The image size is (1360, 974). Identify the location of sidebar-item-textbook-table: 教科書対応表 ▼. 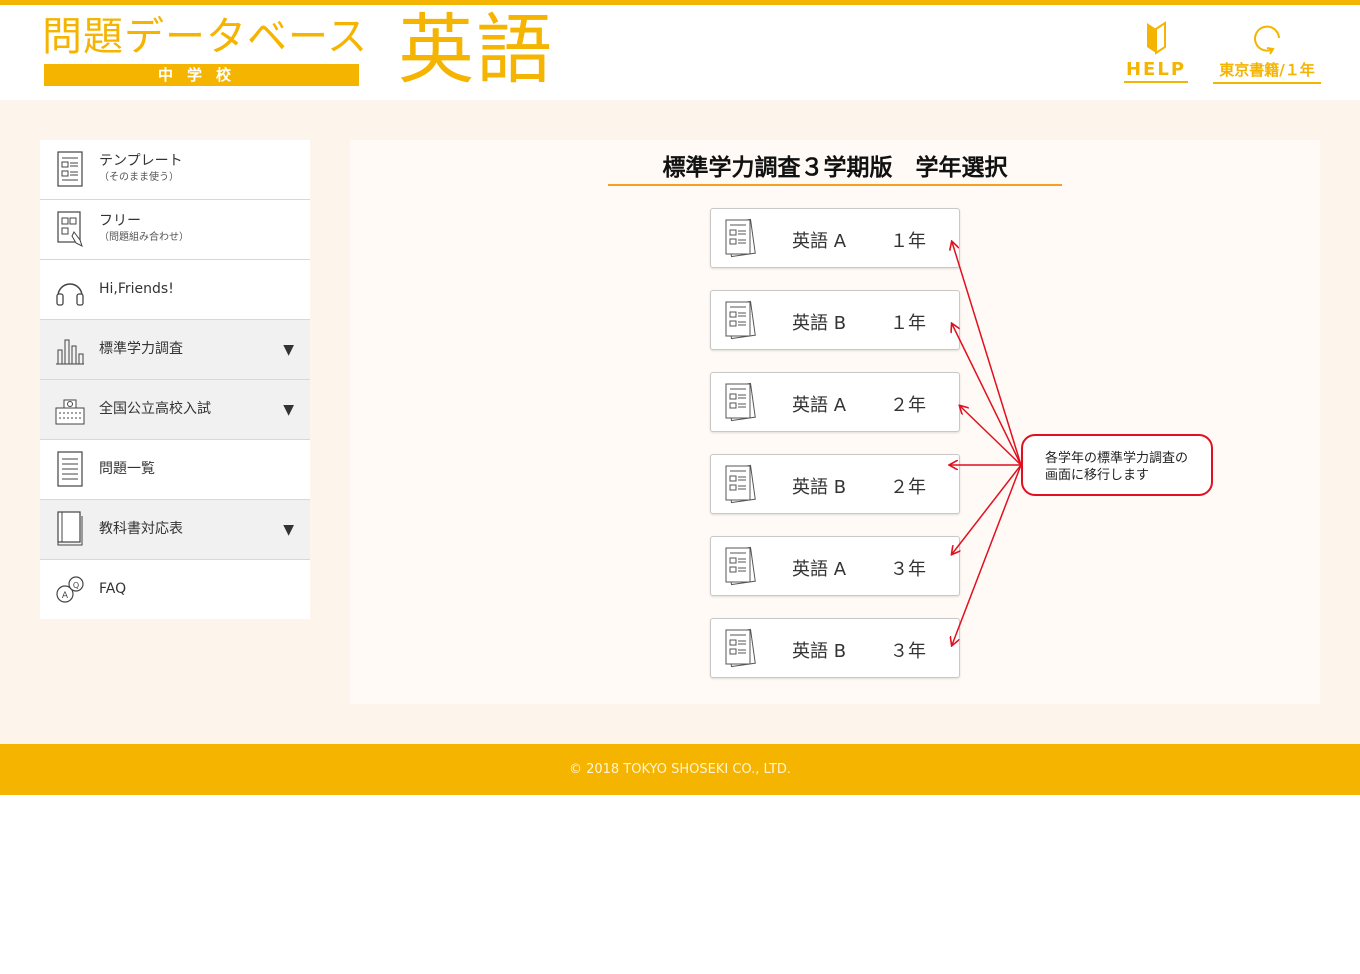
(175, 530).